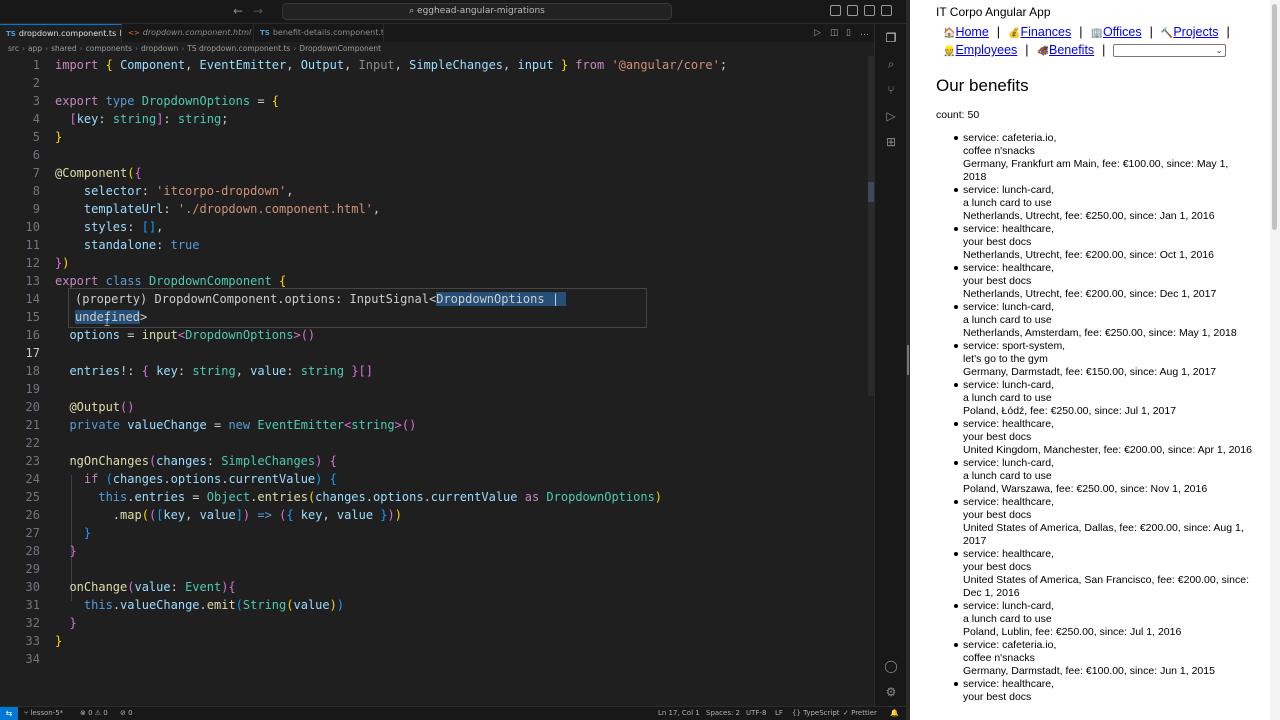 The image size is (1280, 720). I want to click on nav-link-benefits: Benefits, so click(1071, 50).